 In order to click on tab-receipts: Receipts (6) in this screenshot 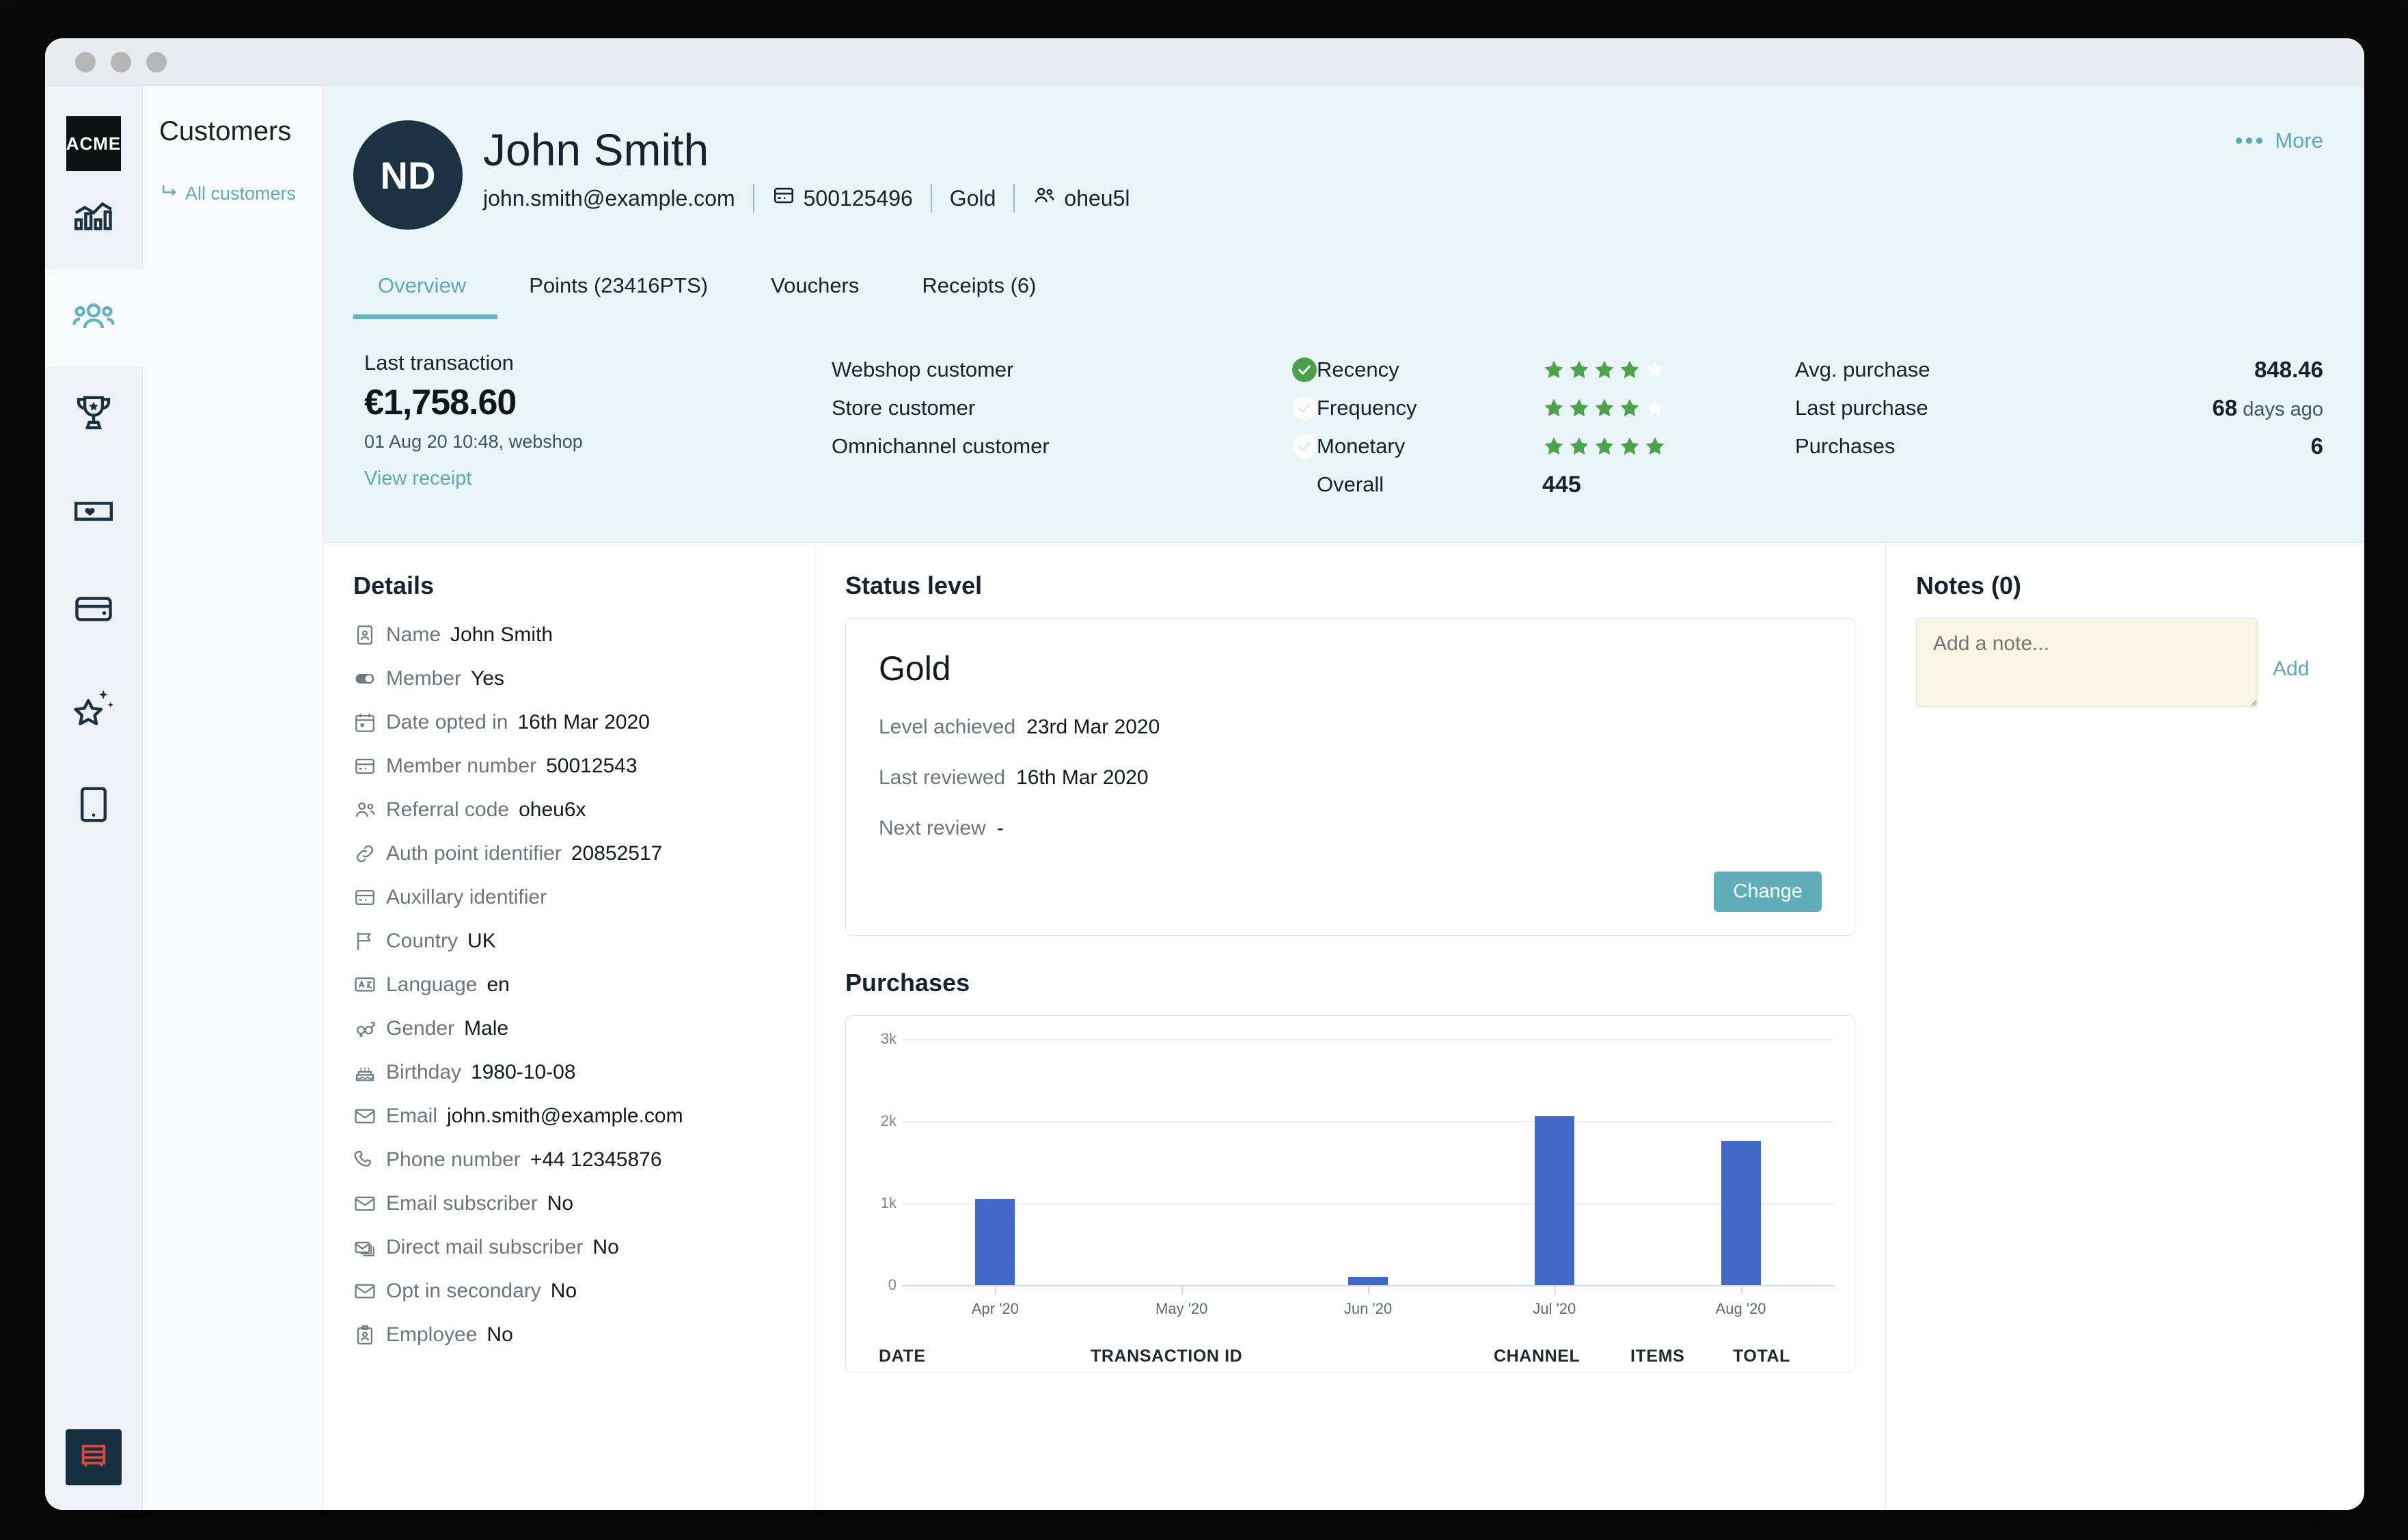, I will do `click(979, 296)`.